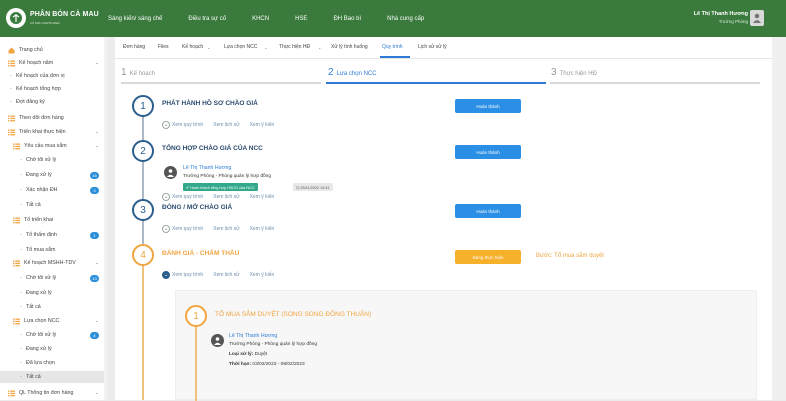 This screenshot has height=401, width=786. What do you see at coordinates (53, 235) in the screenshot?
I see `sidebar-item: - Tổ thẩm định 1` at bounding box center [53, 235].